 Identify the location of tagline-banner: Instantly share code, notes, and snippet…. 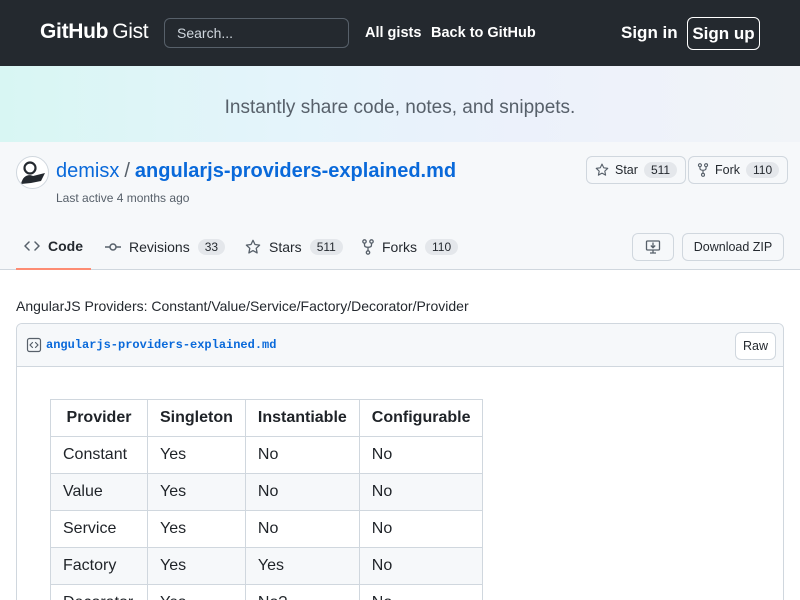
(400, 104).